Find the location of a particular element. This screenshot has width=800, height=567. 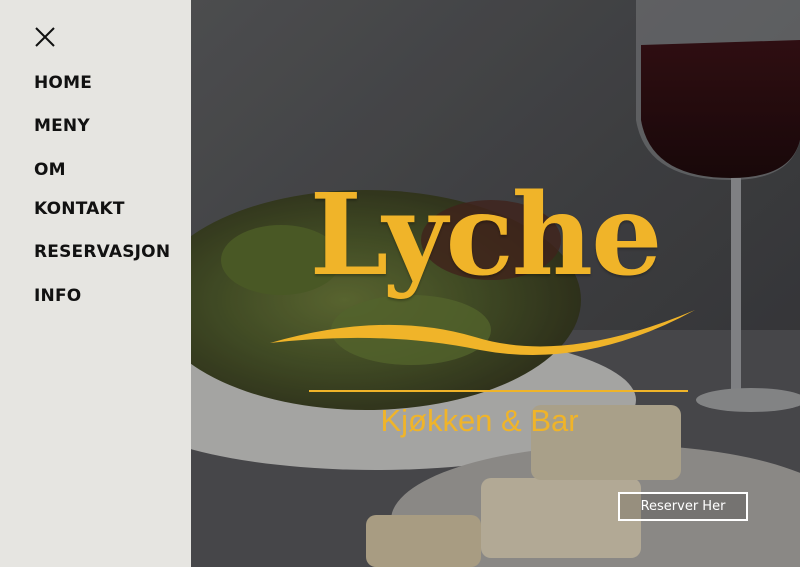

logo-divider is located at coordinates (498, 391).